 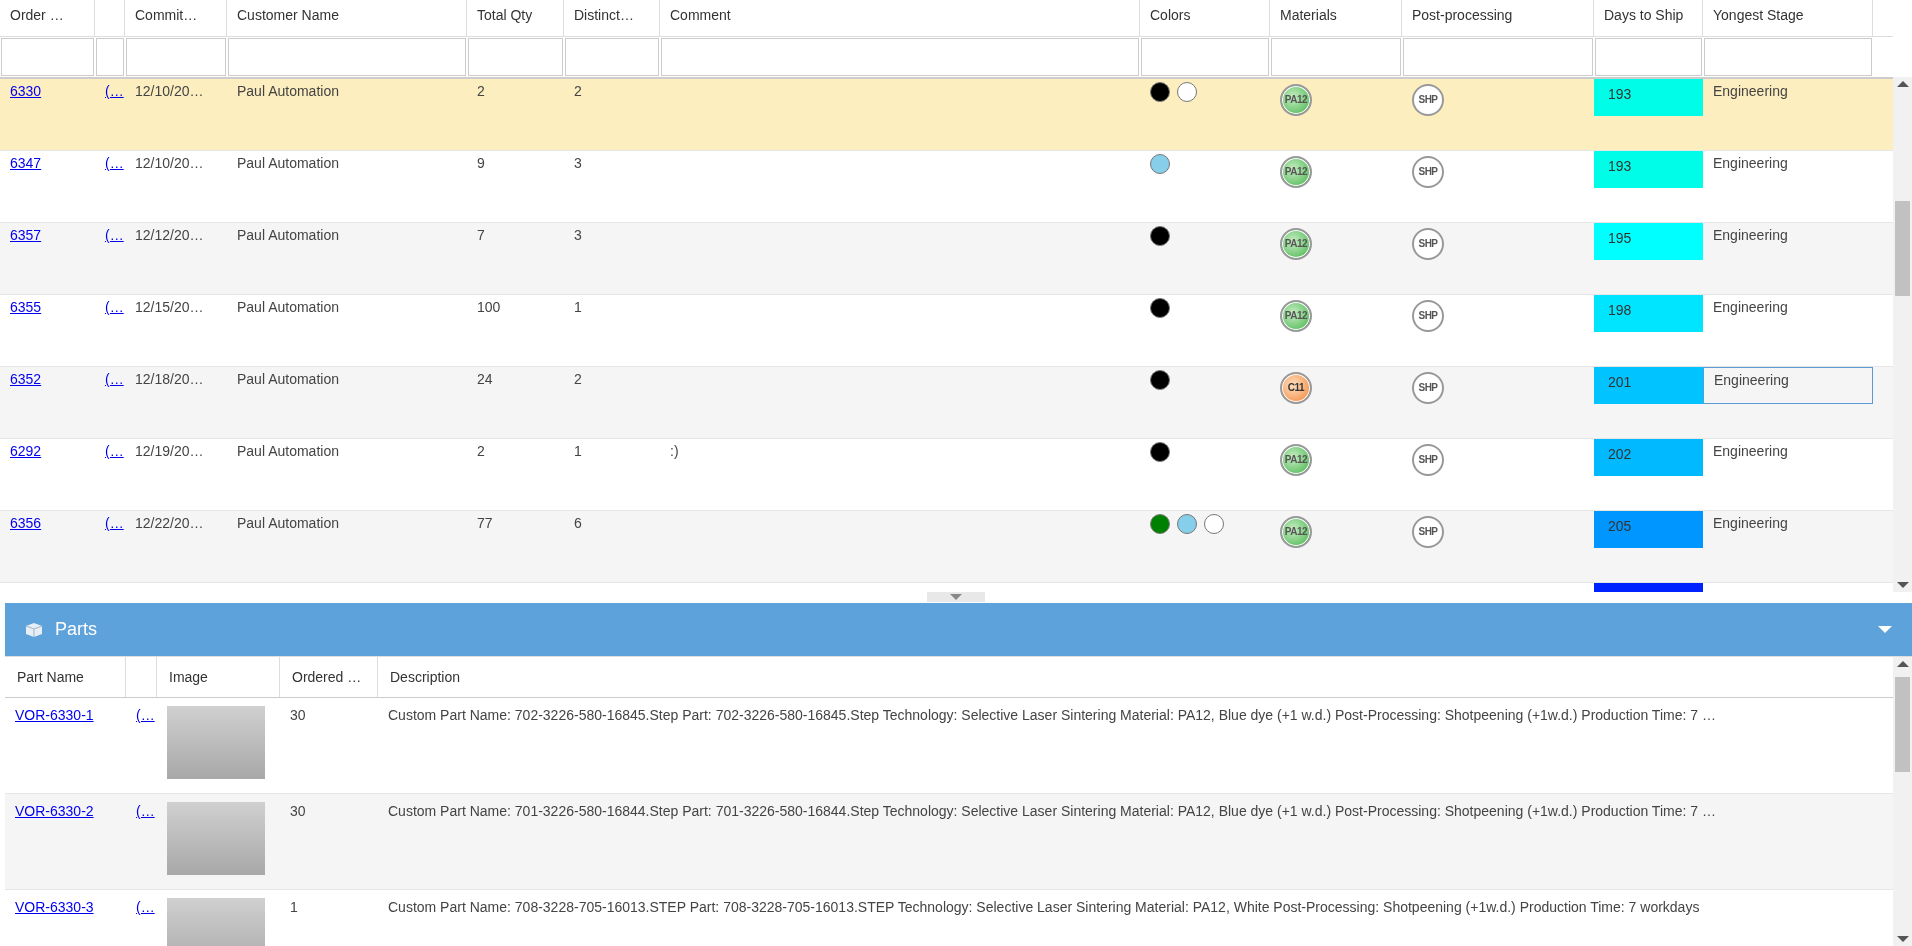 I want to click on days-cell: 198, so click(x=1648, y=313).